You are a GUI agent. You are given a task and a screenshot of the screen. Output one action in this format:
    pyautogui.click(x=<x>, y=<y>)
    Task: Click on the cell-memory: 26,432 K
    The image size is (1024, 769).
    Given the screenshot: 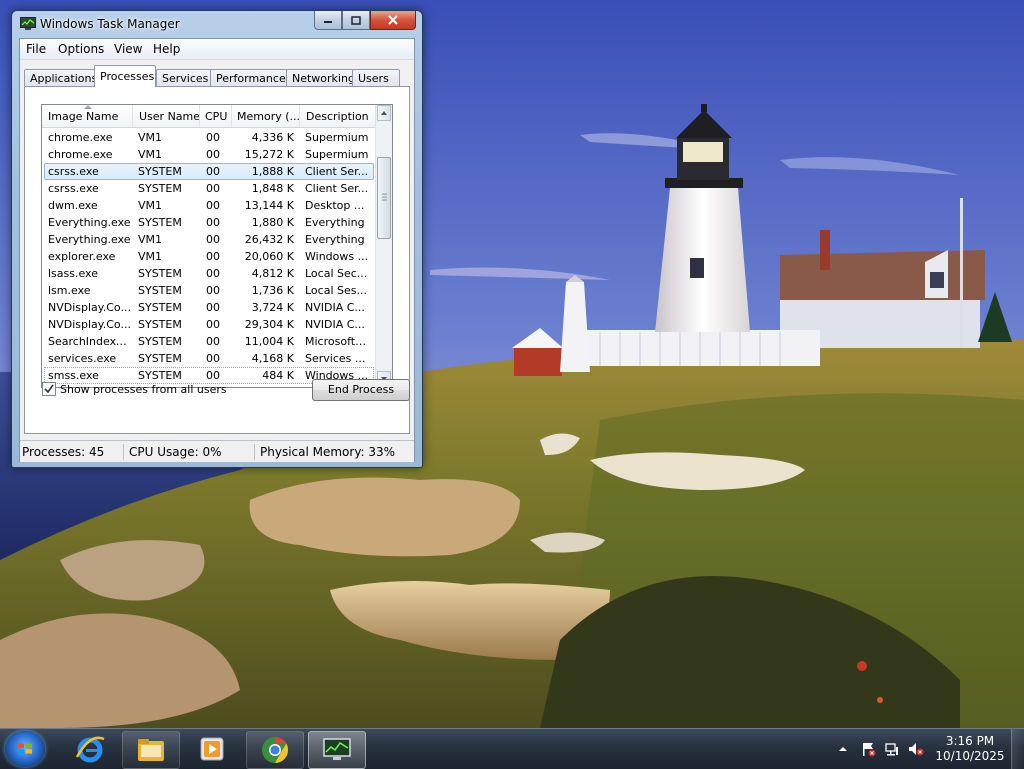 What is the action you would take?
    pyautogui.click(x=269, y=239)
    